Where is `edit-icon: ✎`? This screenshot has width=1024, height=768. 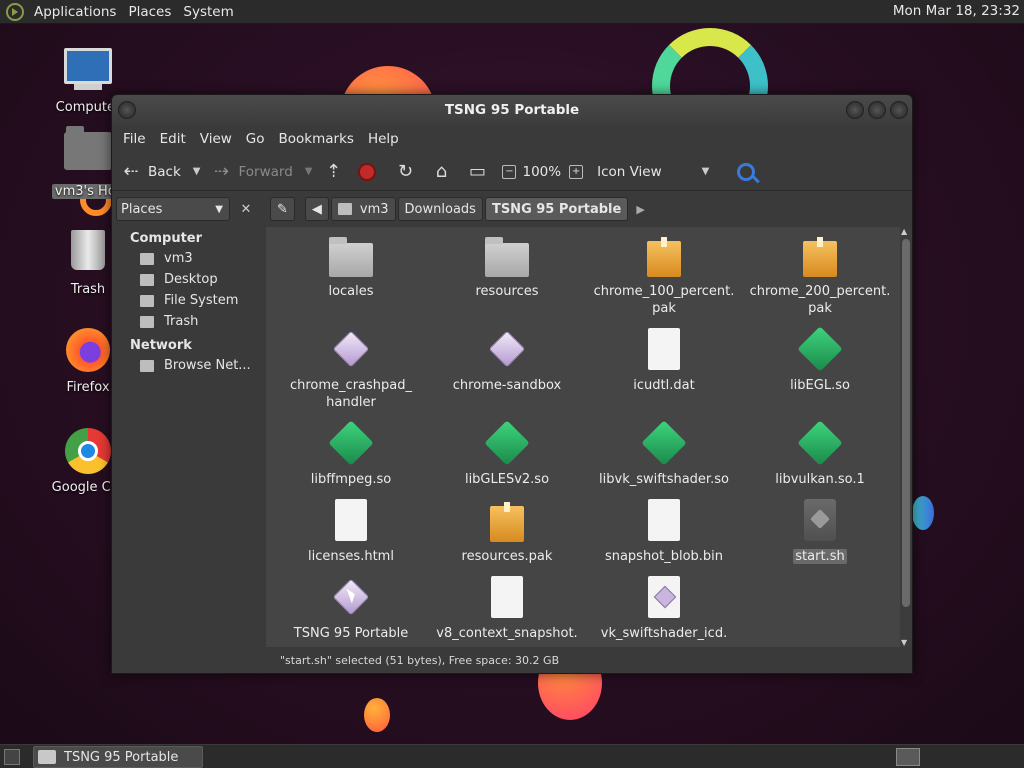 edit-icon: ✎ is located at coordinates (282, 209).